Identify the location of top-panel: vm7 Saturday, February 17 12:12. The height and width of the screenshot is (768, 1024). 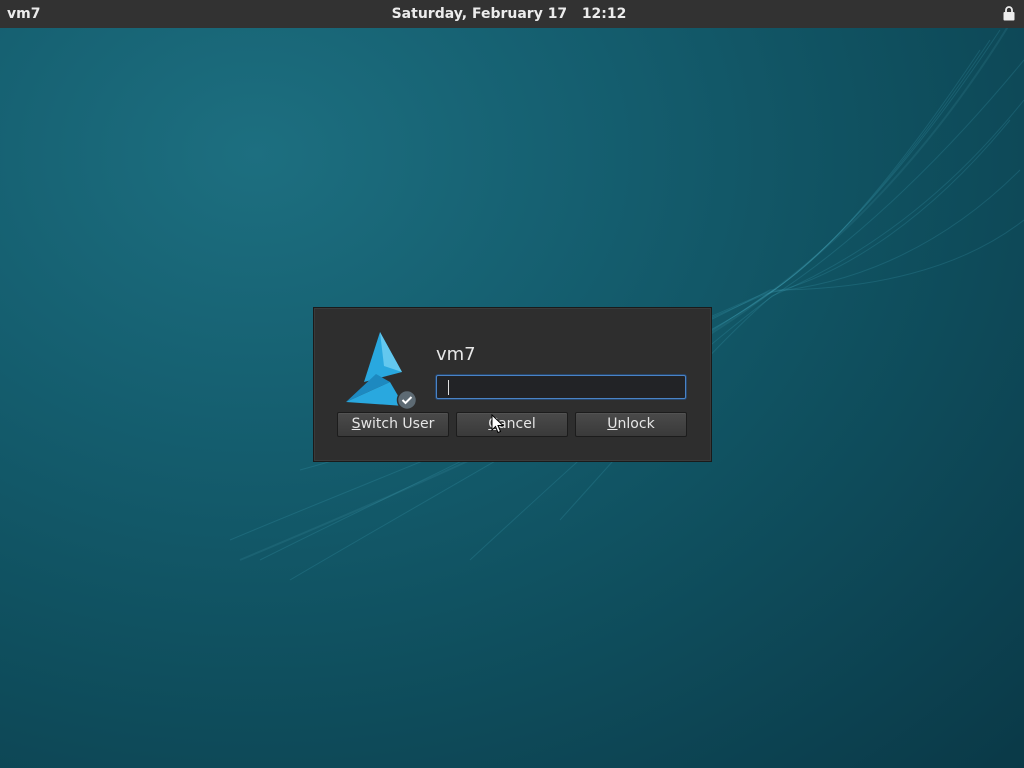
(512, 14).